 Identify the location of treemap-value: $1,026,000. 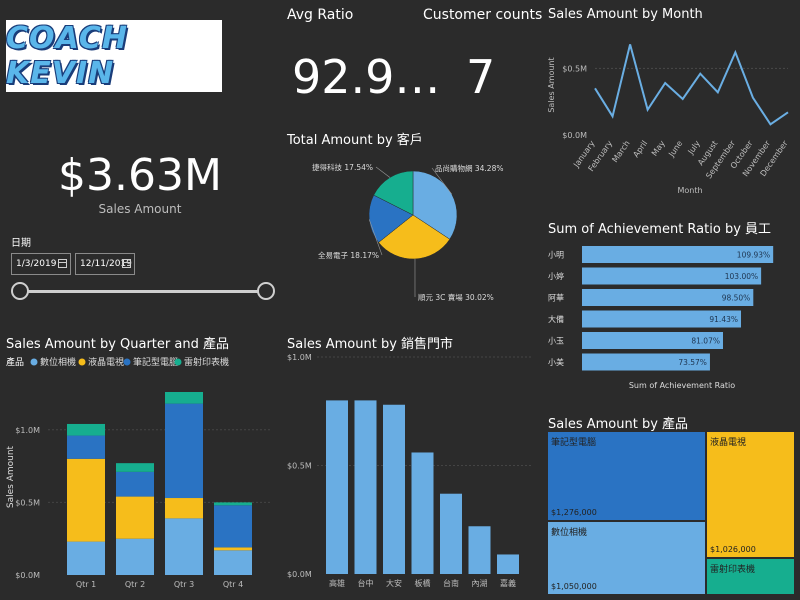
(733, 549).